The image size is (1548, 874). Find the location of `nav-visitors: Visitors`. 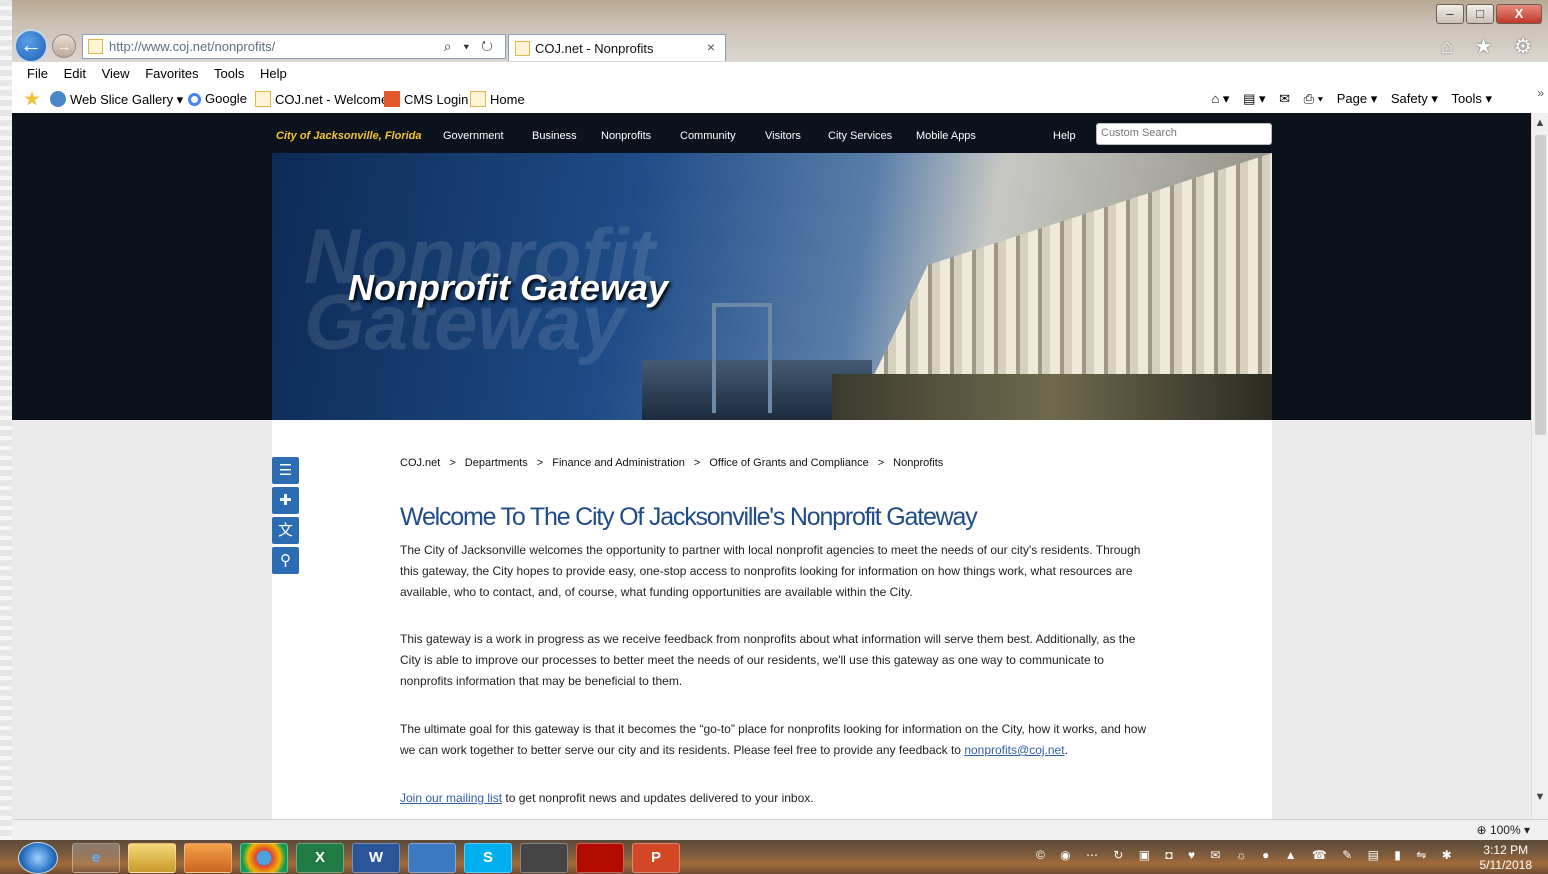

nav-visitors: Visitors is located at coordinates (783, 136).